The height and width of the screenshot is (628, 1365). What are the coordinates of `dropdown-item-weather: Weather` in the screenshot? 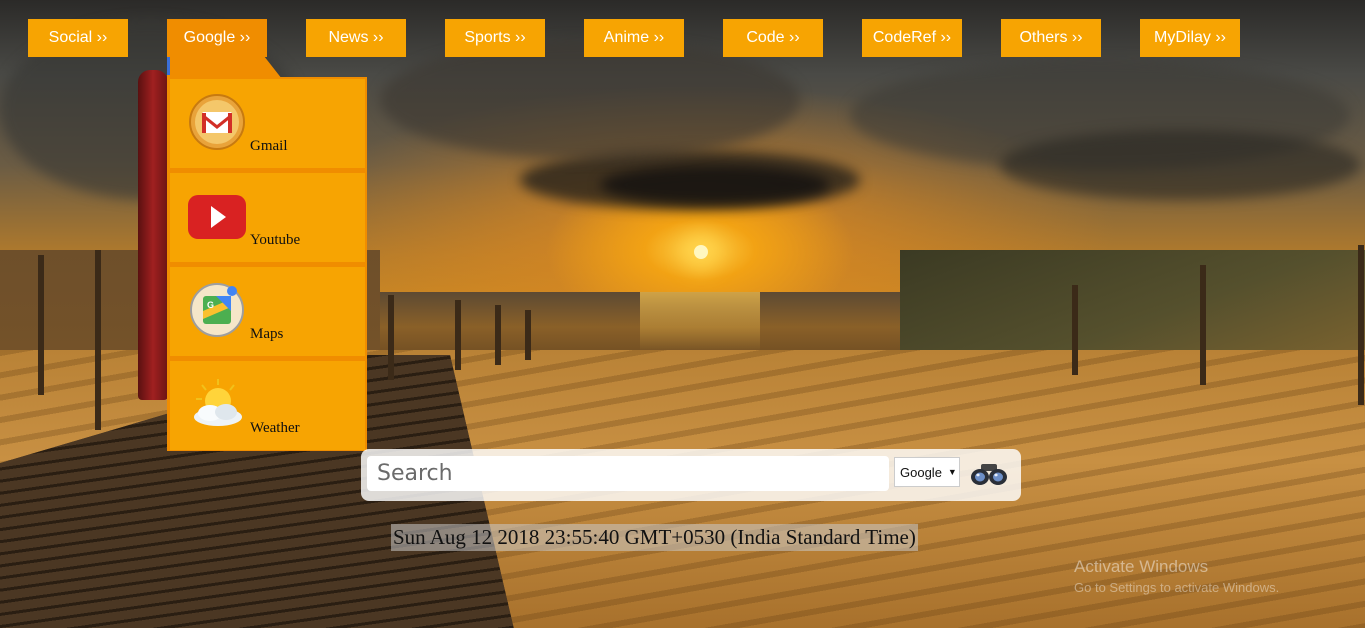 It's located at (267, 405).